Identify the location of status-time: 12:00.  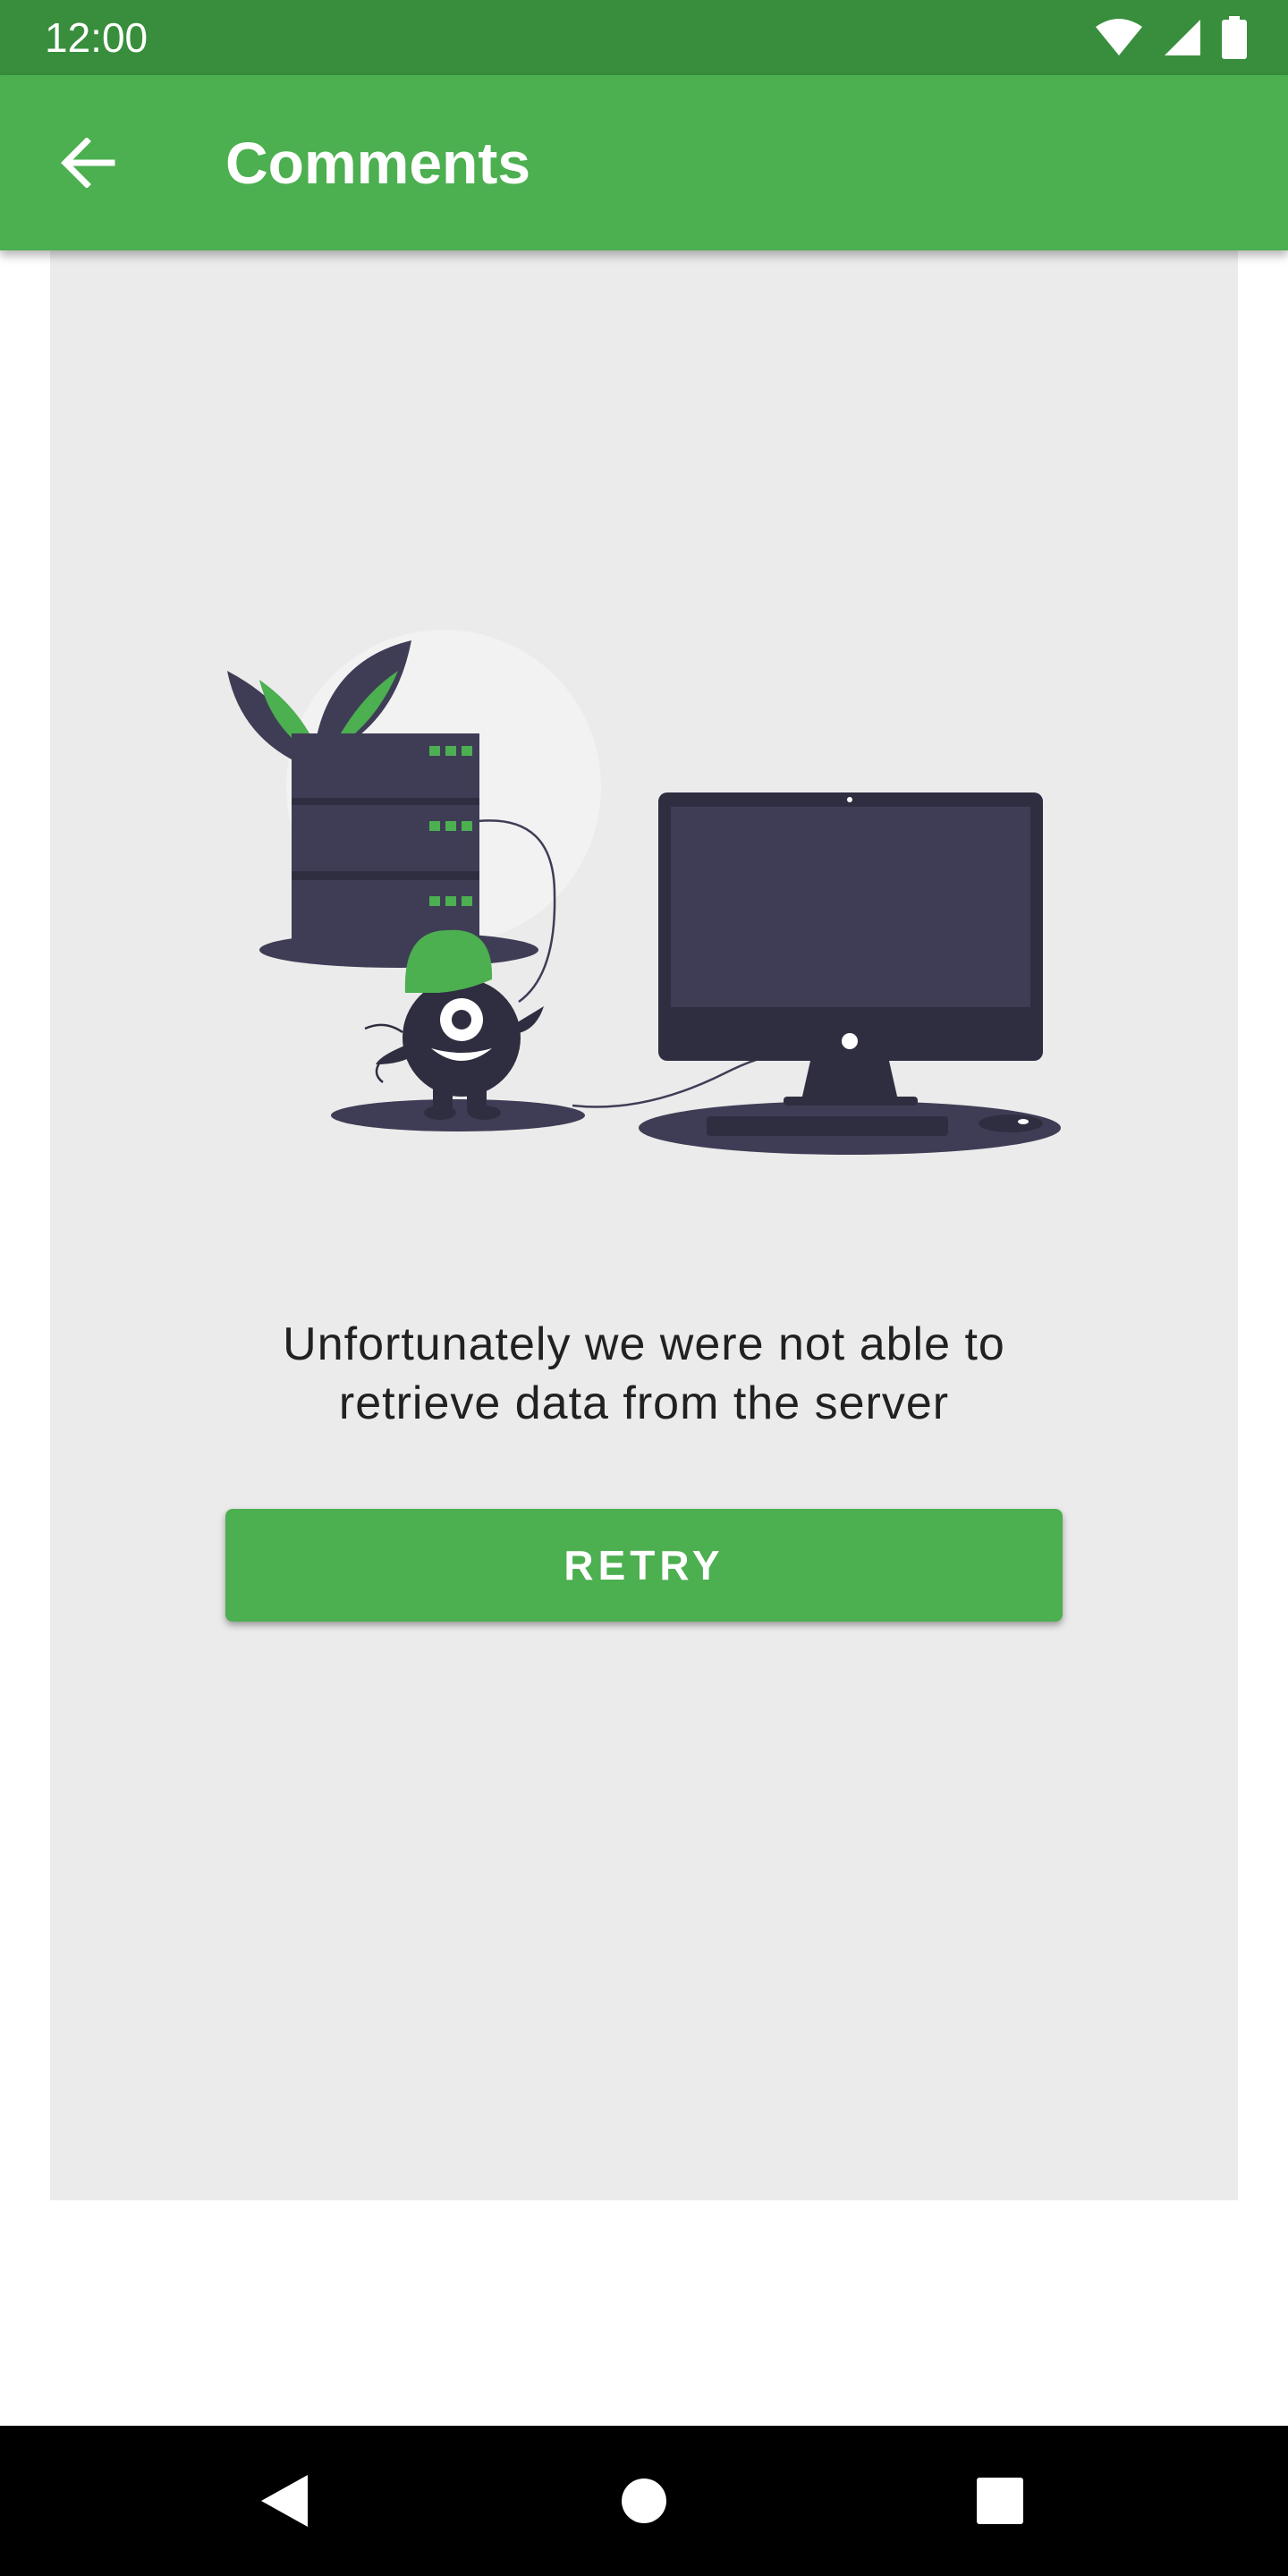
(96, 37).